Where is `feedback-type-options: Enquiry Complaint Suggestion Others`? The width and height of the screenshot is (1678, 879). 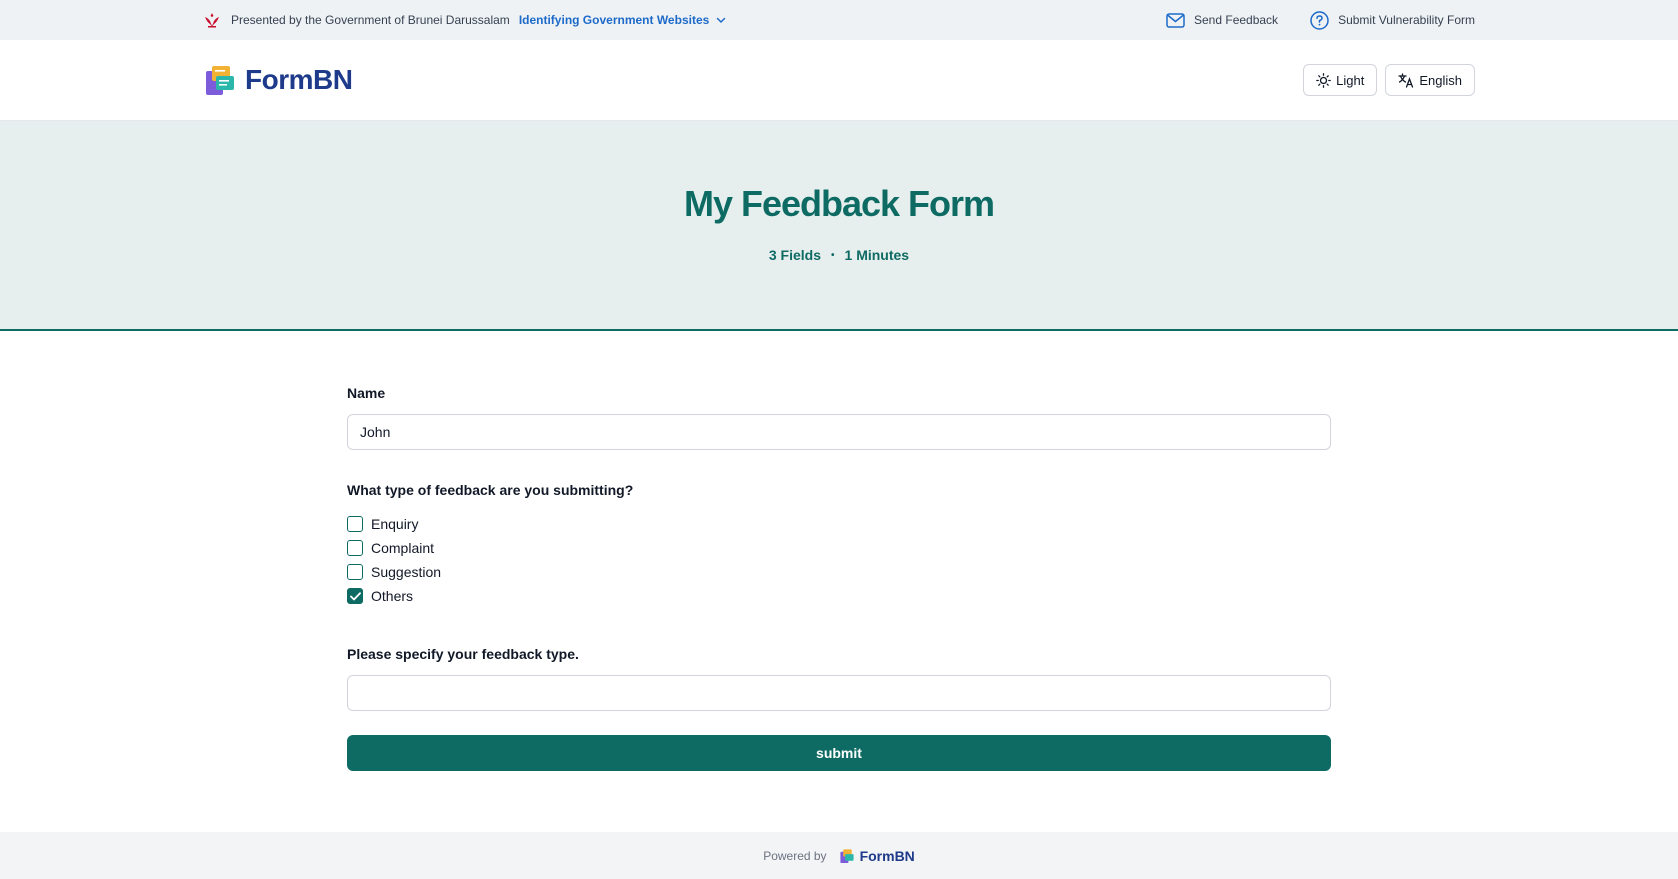 feedback-type-options: Enquiry Complaint Suggestion Others is located at coordinates (839, 560).